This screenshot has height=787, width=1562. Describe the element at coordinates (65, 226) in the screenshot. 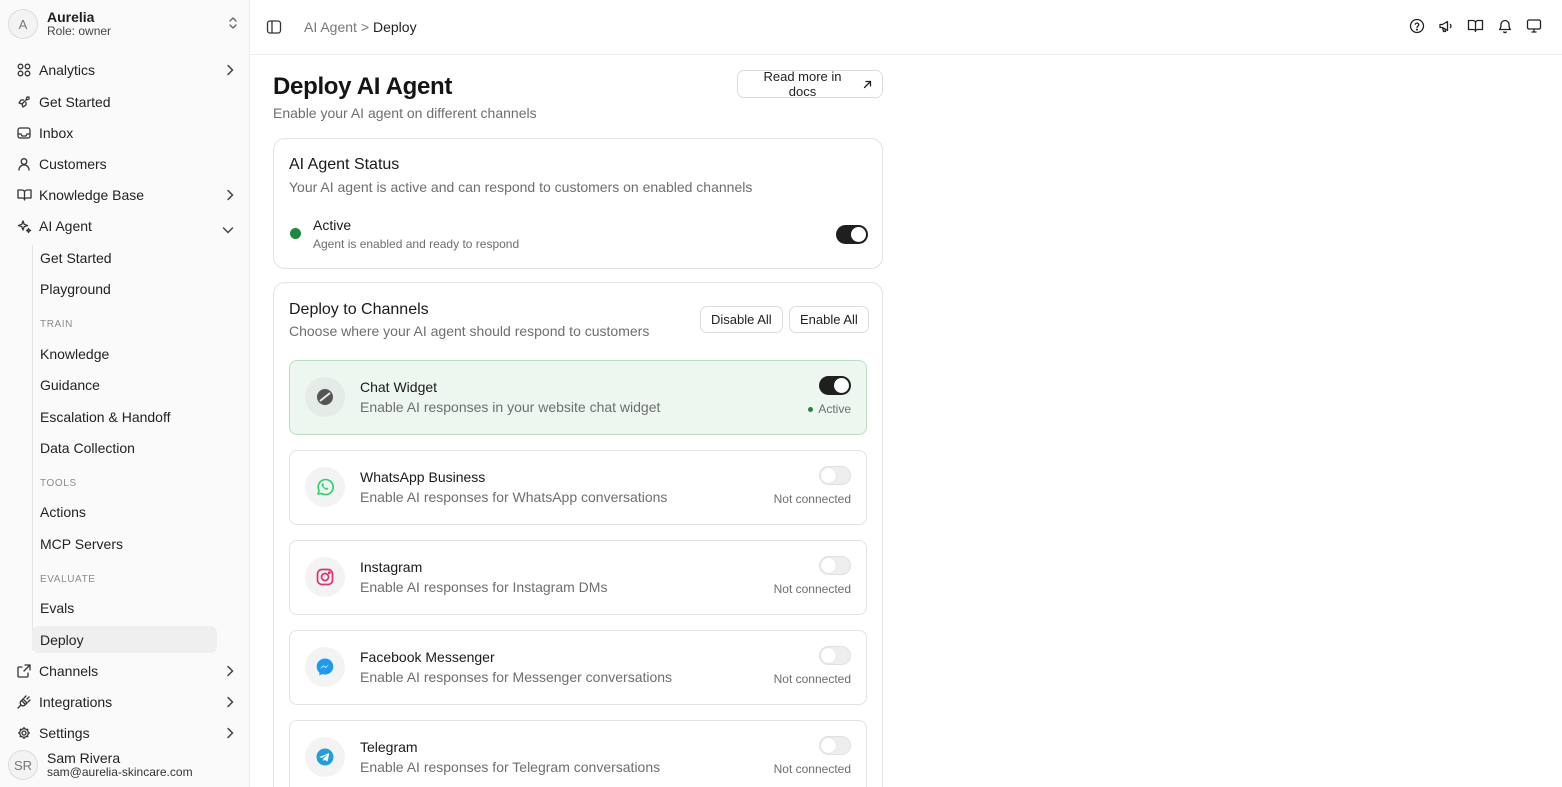

I see `sidebar-item-label: AI Agent` at that location.